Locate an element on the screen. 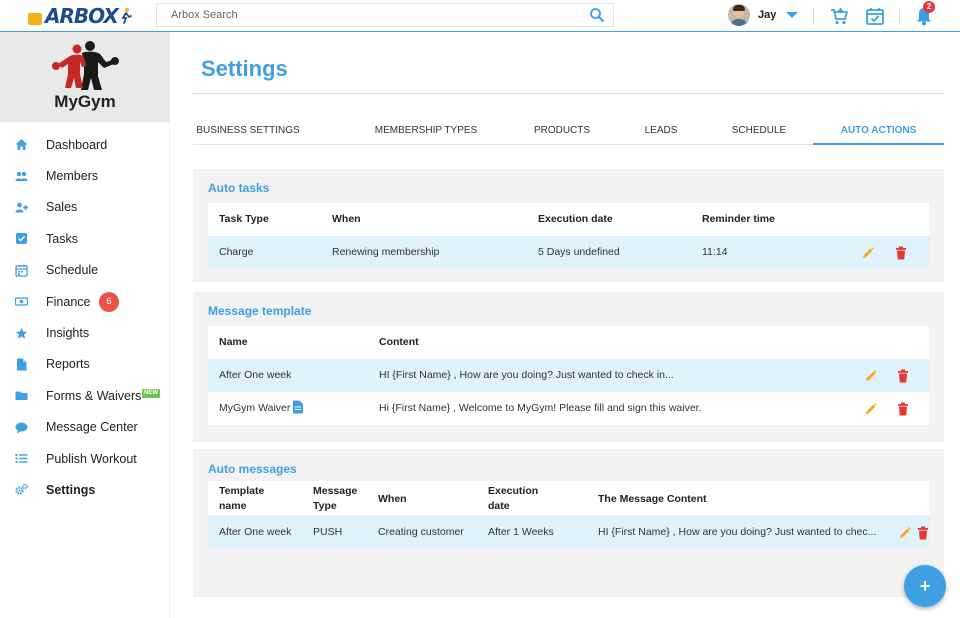 This screenshot has width=960, height=618. sidebar-item-members: Members is located at coordinates (85, 175).